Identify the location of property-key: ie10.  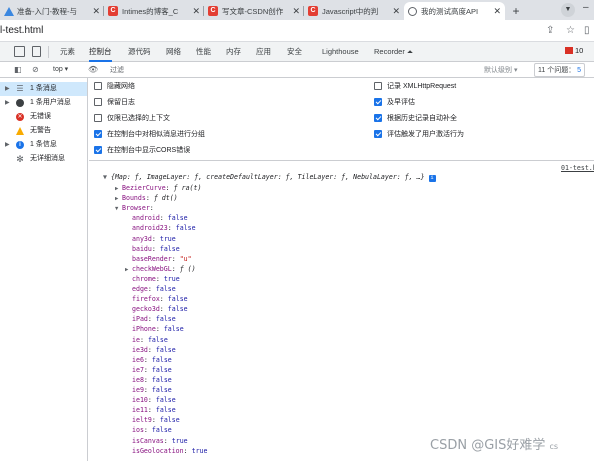
(140, 400).